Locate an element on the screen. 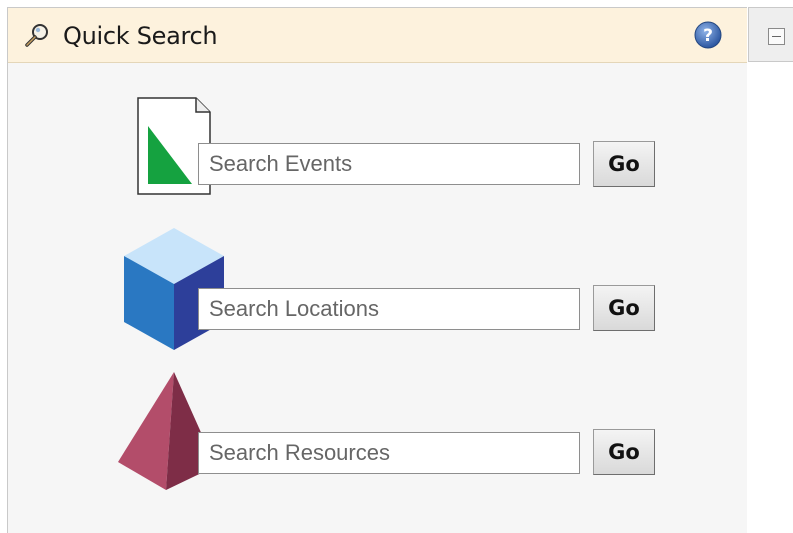 The image size is (793, 533). panel-header: Quick Search ? is located at coordinates (377, 35).